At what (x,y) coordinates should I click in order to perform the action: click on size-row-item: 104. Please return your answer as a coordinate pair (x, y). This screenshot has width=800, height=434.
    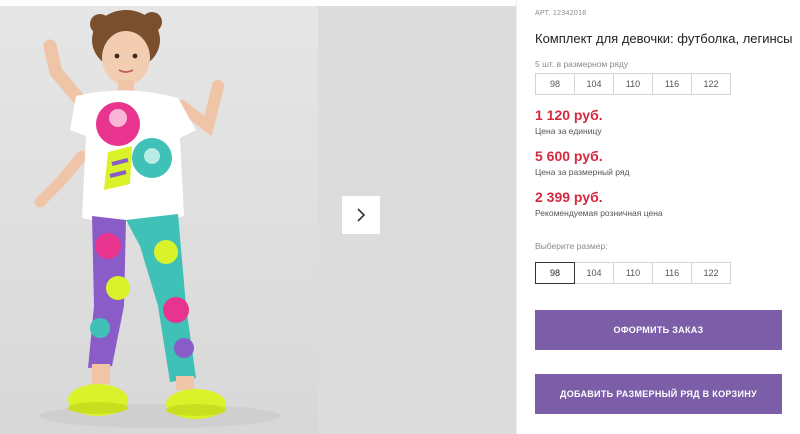
    Looking at the image, I should click on (594, 84).